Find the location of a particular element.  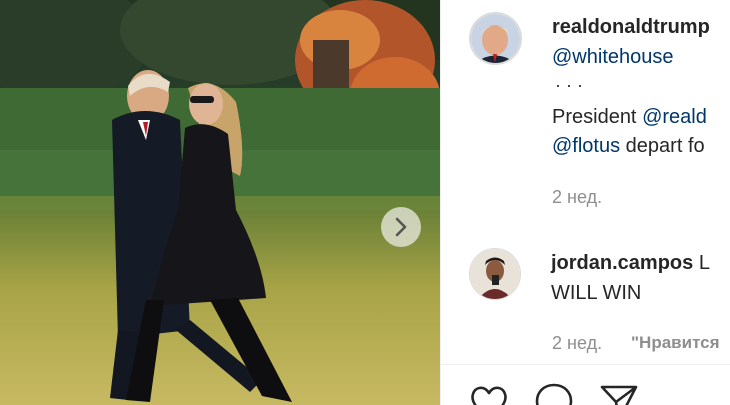

comment-timestamp: 2 нед. is located at coordinates (577, 343).